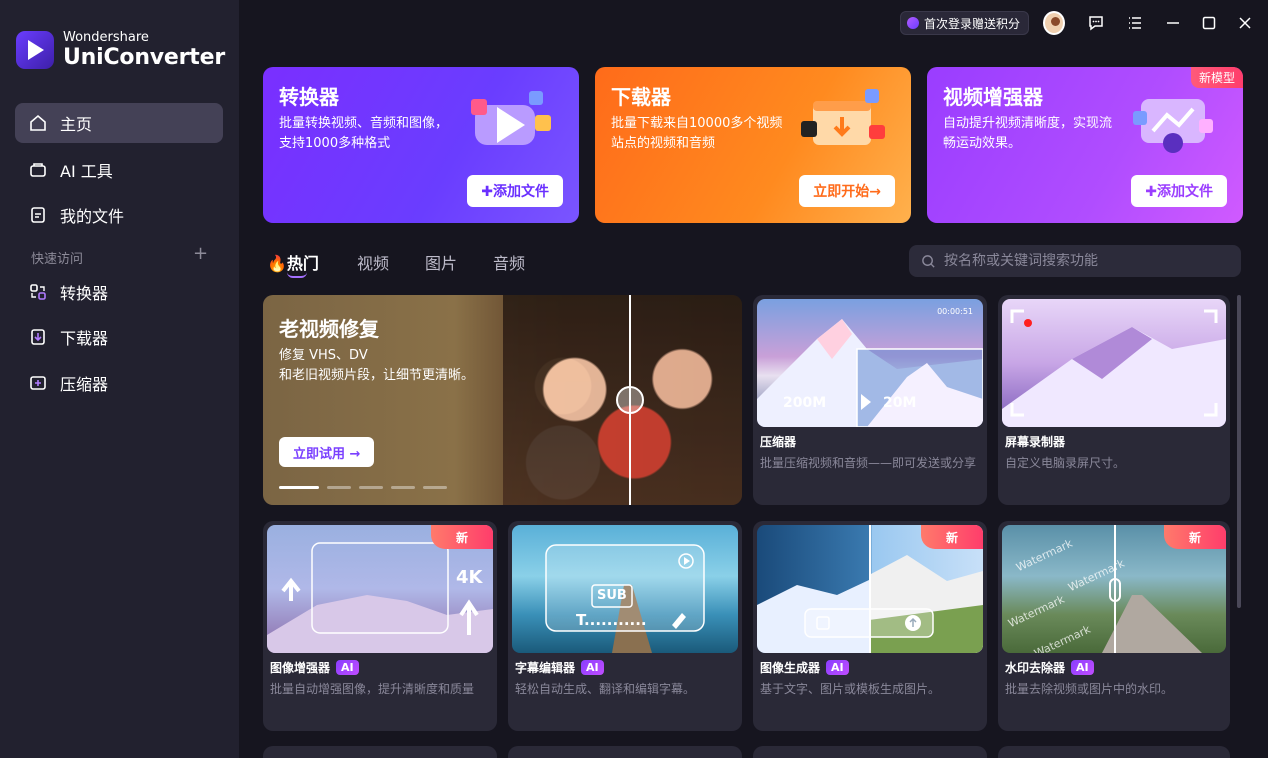 The width and height of the screenshot is (1268, 758). Describe the element at coordinates (1096, 23) in the screenshot. I see `feedback-icon` at that location.